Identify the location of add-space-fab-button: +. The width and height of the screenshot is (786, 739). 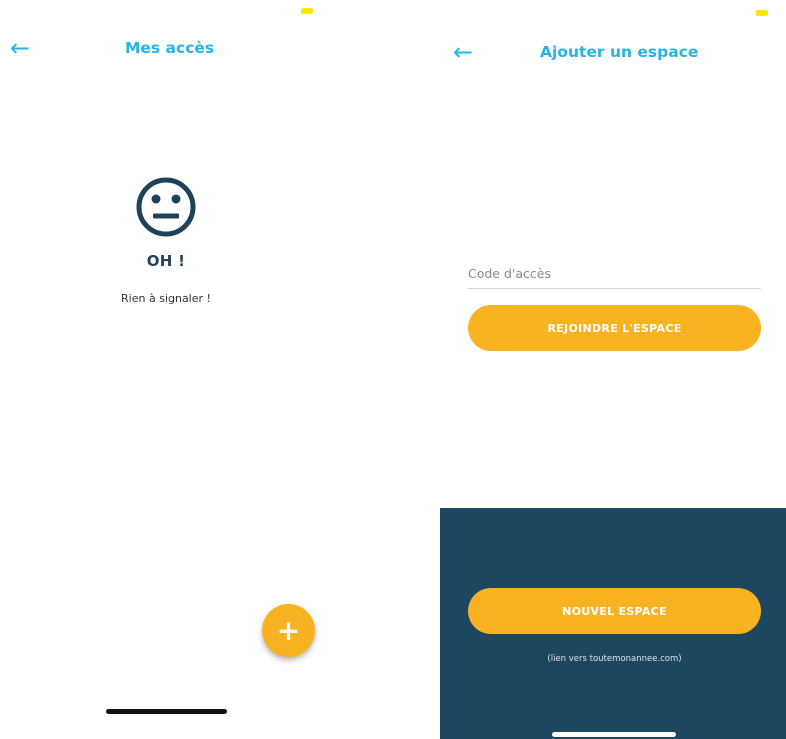
(288, 630).